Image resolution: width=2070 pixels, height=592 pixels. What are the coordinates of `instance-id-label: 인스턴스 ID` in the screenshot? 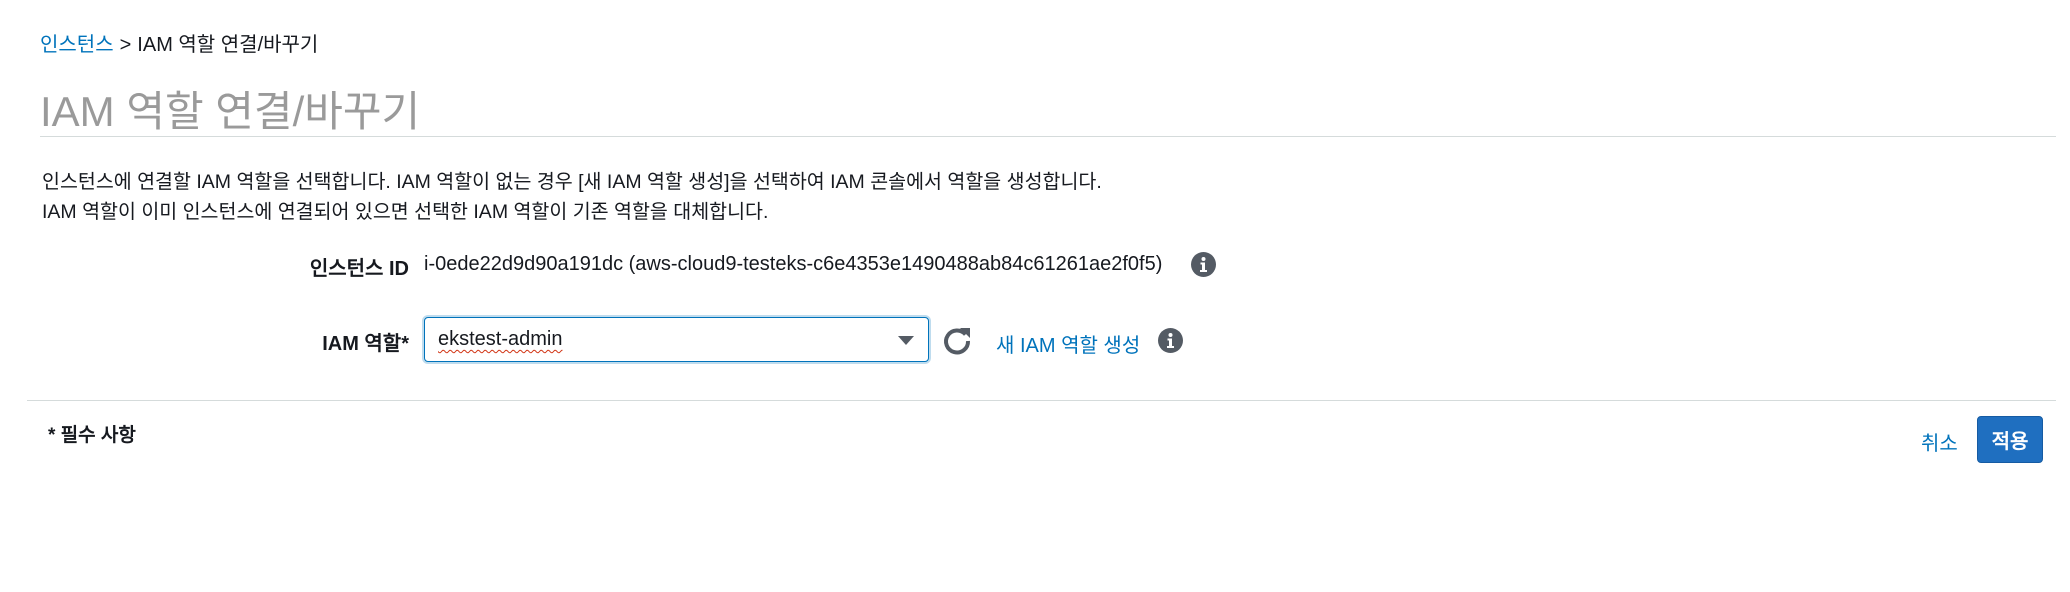 It's located at (359, 269).